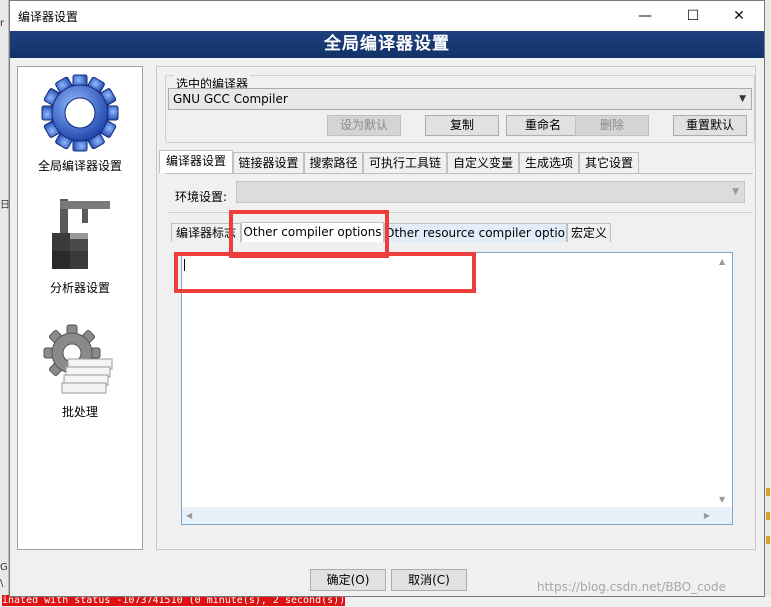  What do you see at coordinates (693, 16) in the screenshot?
I see `maximize-button: ☐` at bounding box center [693, 16].